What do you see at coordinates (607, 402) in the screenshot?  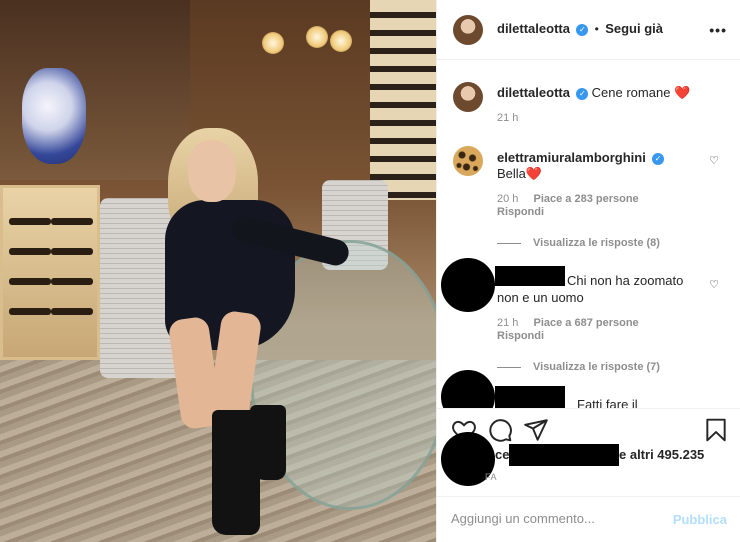 I see `comment-text: Fatti fare il` at bounding box center [607, 402].